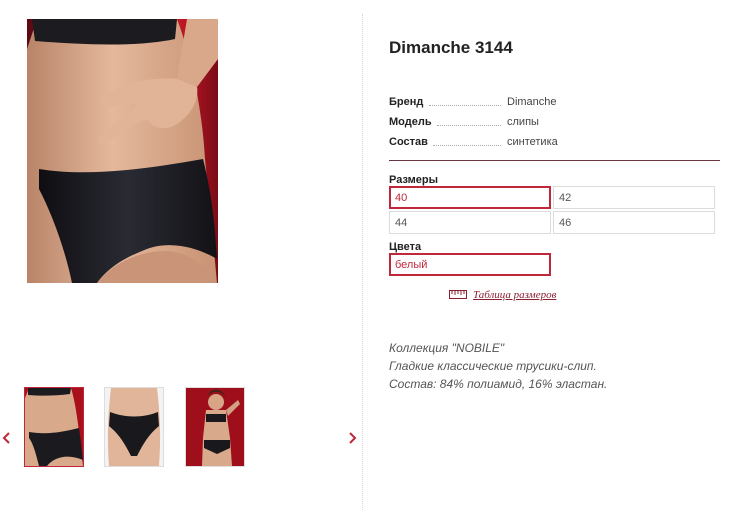 This screenshot has width=738, height=510. What do you see at coordinates (458, 294) in the screenshot?
I see `ruler-icon` at bounding box center [458, 294].